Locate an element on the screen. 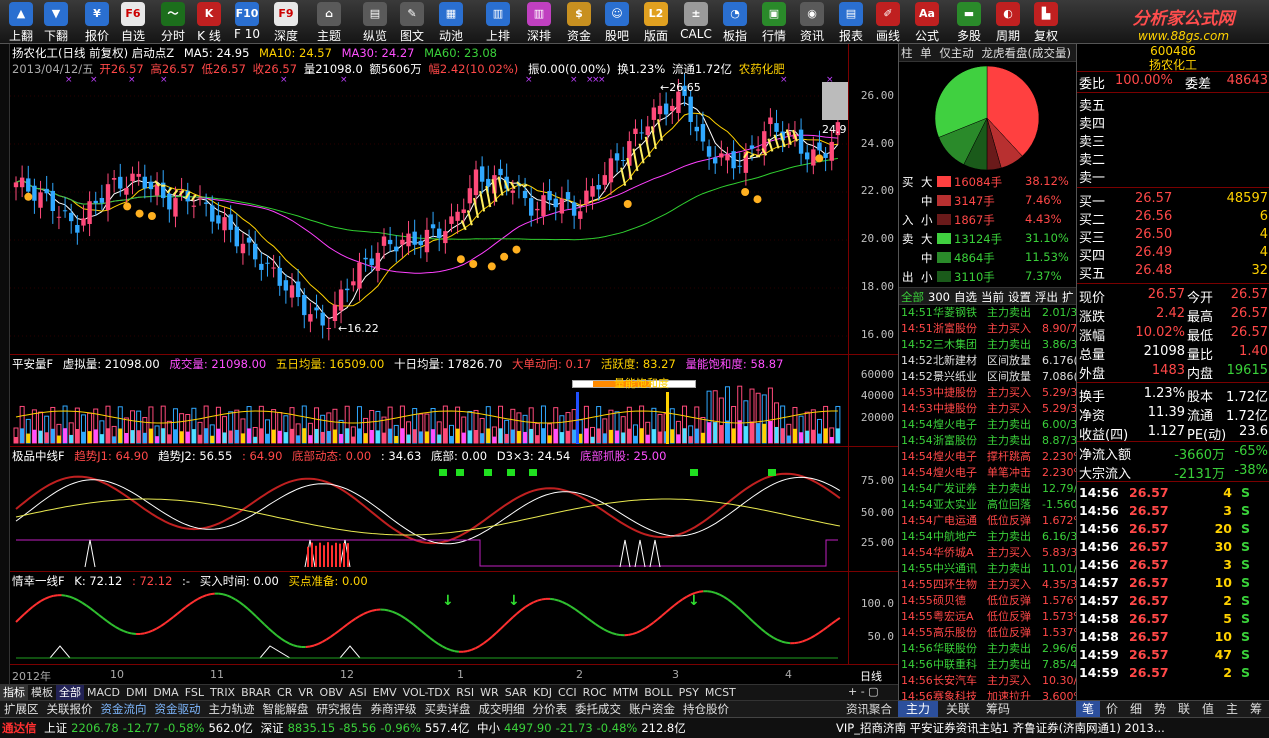 The height and width of the screenshot is (738, 1269). indicator-tab-指标: 指标 is located at coordinates (14, 692).